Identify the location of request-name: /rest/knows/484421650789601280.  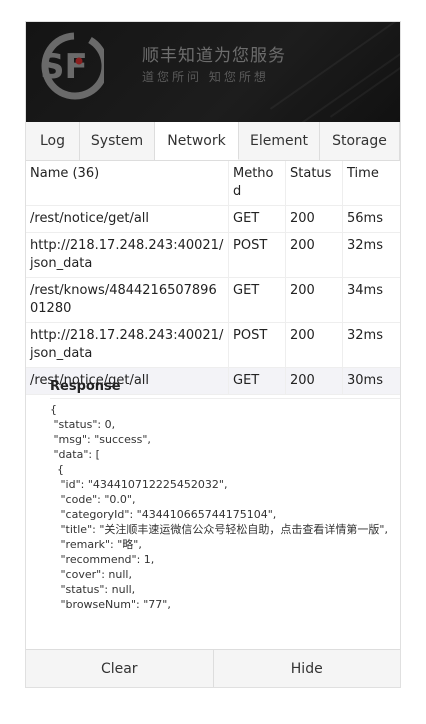
(127, 300).